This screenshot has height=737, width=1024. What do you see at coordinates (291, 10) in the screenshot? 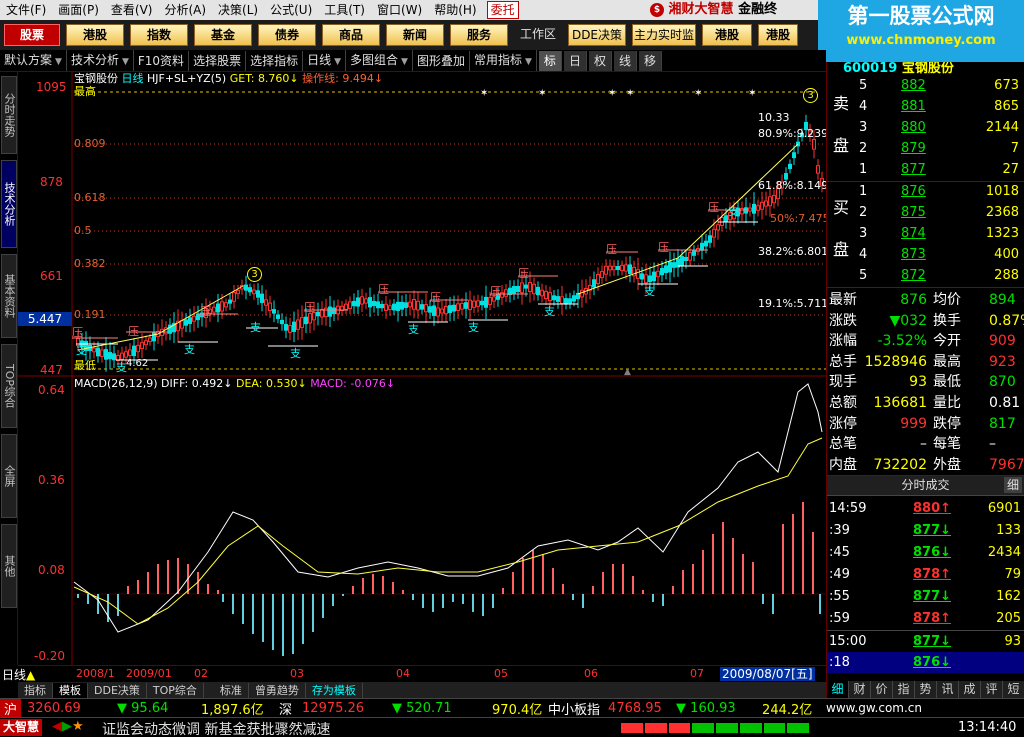
I see `menu-formula: 公式(U)` at bounding box center [291, 10].